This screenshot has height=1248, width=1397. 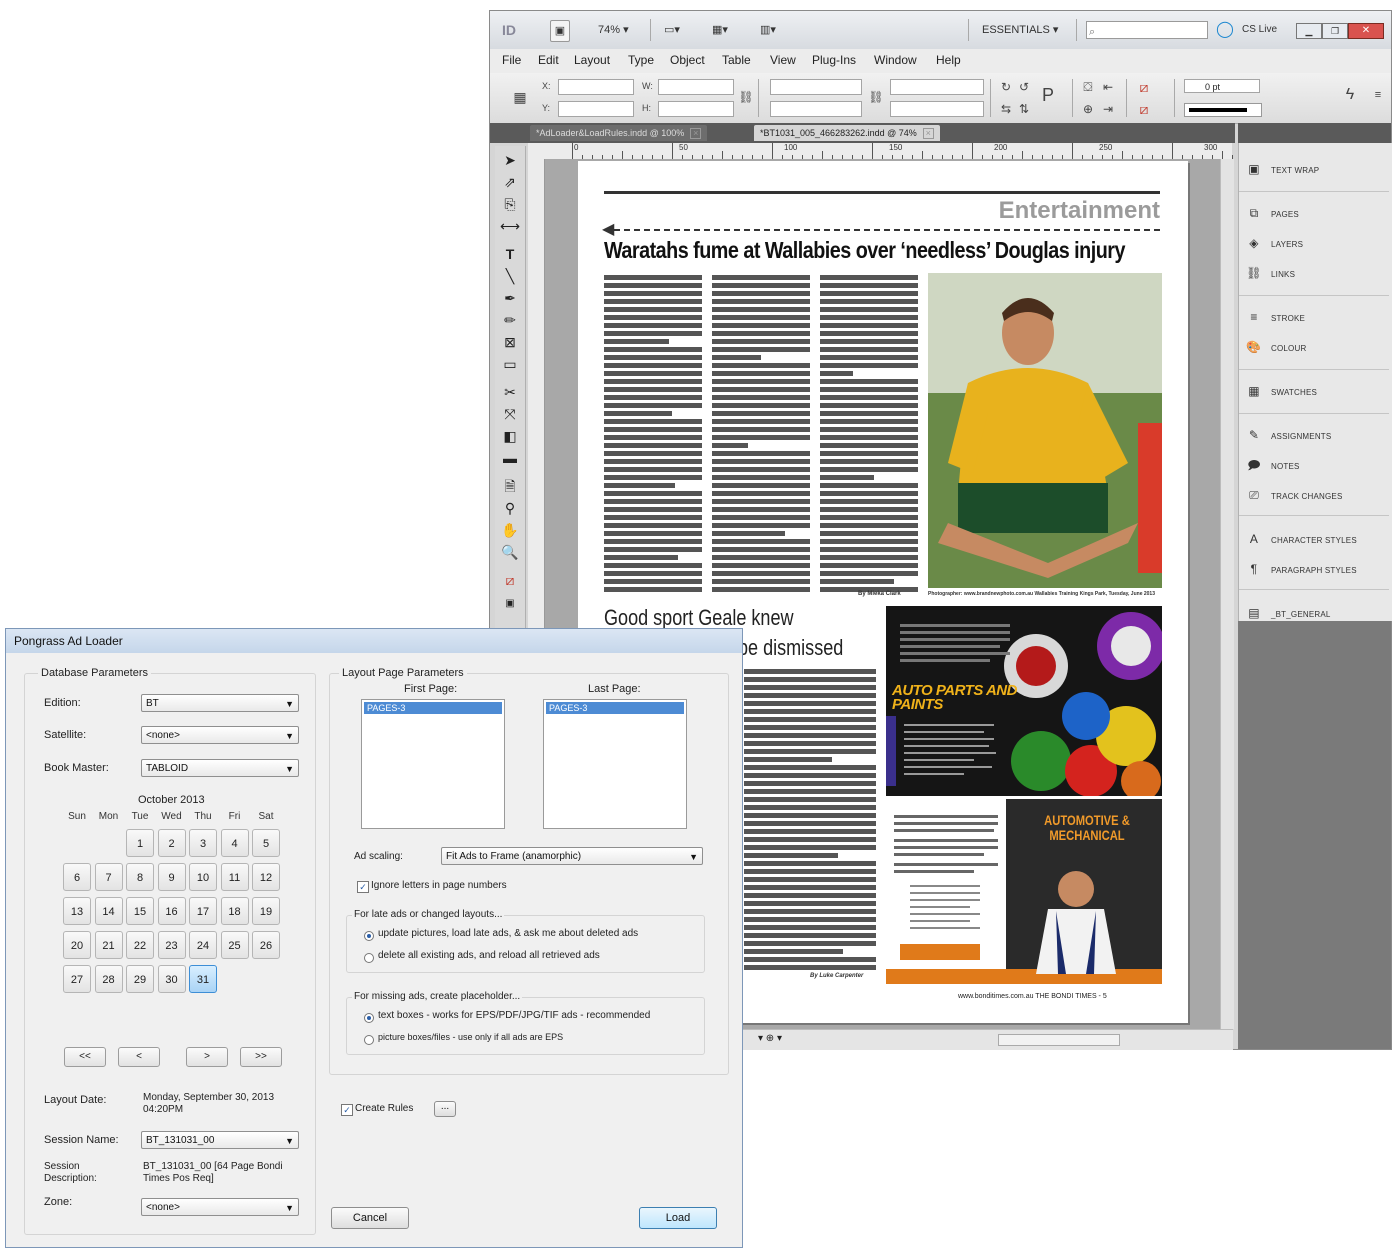 I want to click on calendar-day-9: 9, so click(x=171, y=877).